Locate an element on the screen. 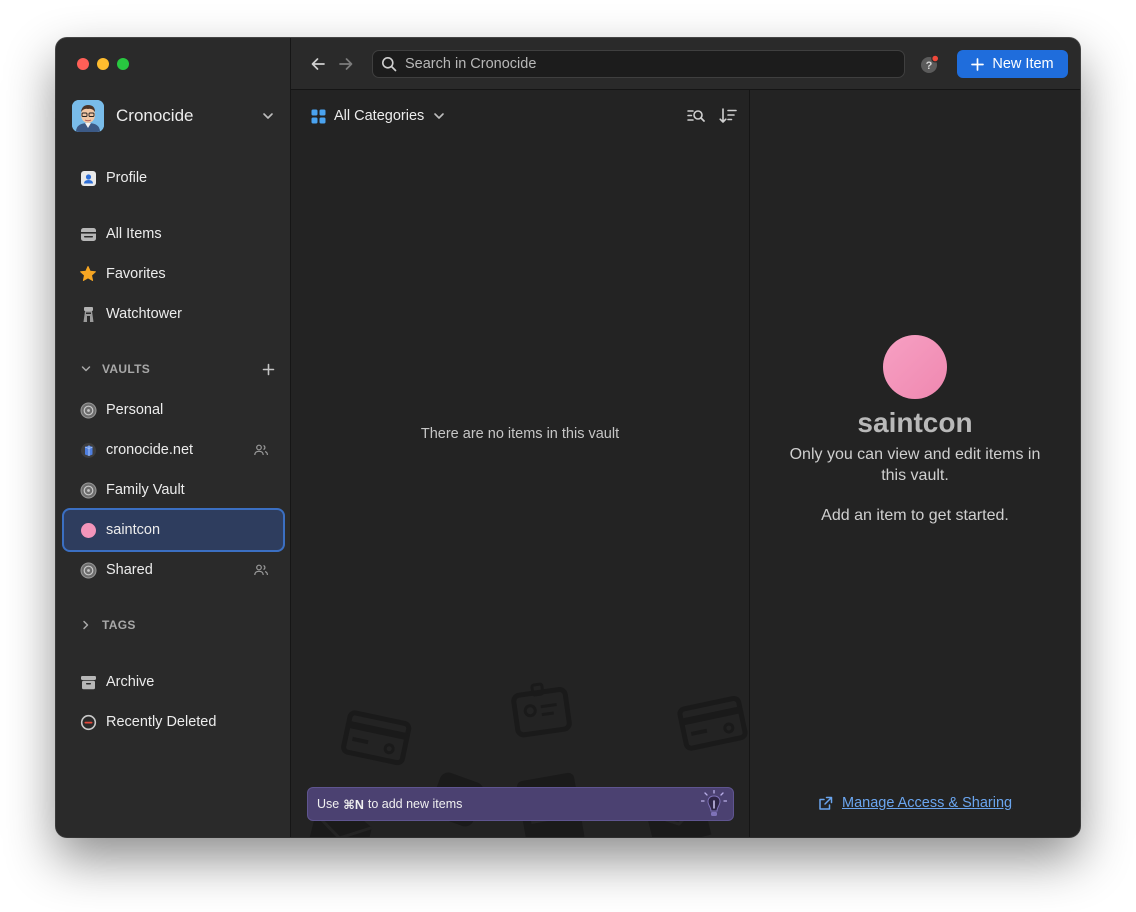 This screenshot has height=912, width=1136. category-filter-dropdown: All Categories is located at coordinates (378, 116).